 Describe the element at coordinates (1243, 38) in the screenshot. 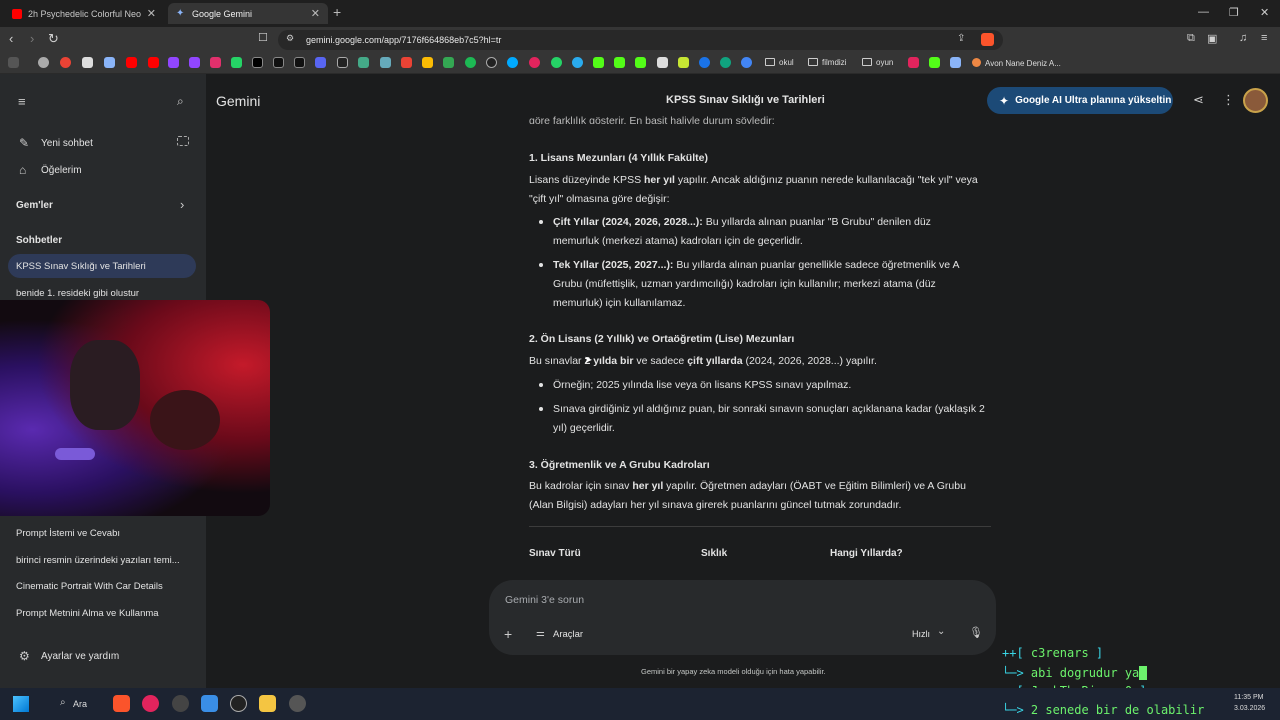

I see `media-icon: ♫` at that location.